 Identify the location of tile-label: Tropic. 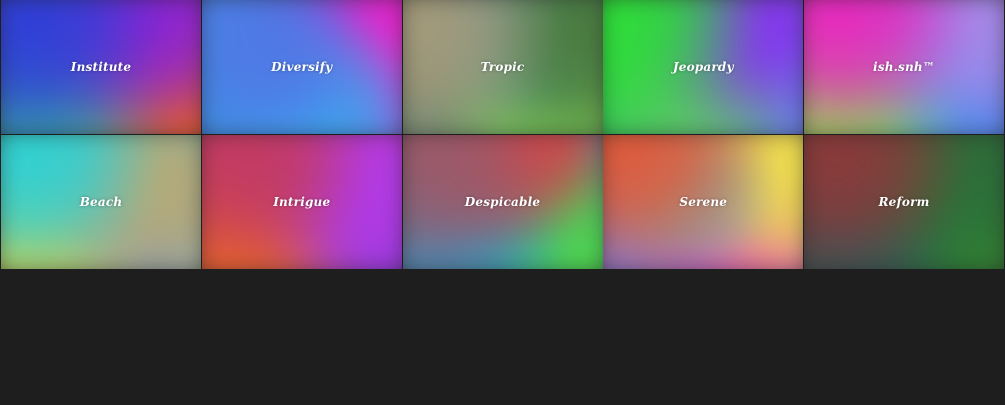
(502, 67).